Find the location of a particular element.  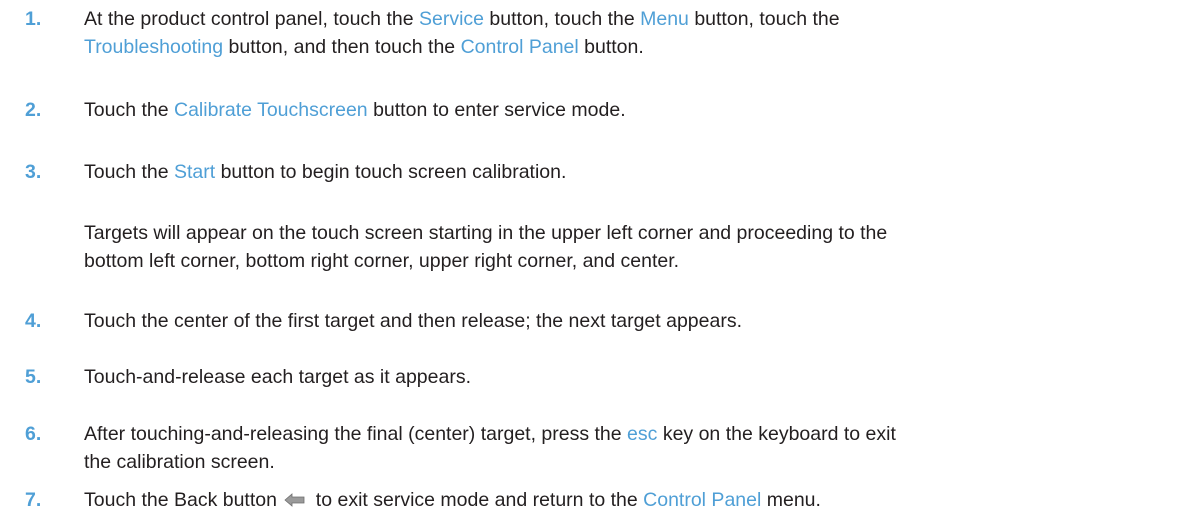

text-segment: menu. is located at coordinates (791, 500).